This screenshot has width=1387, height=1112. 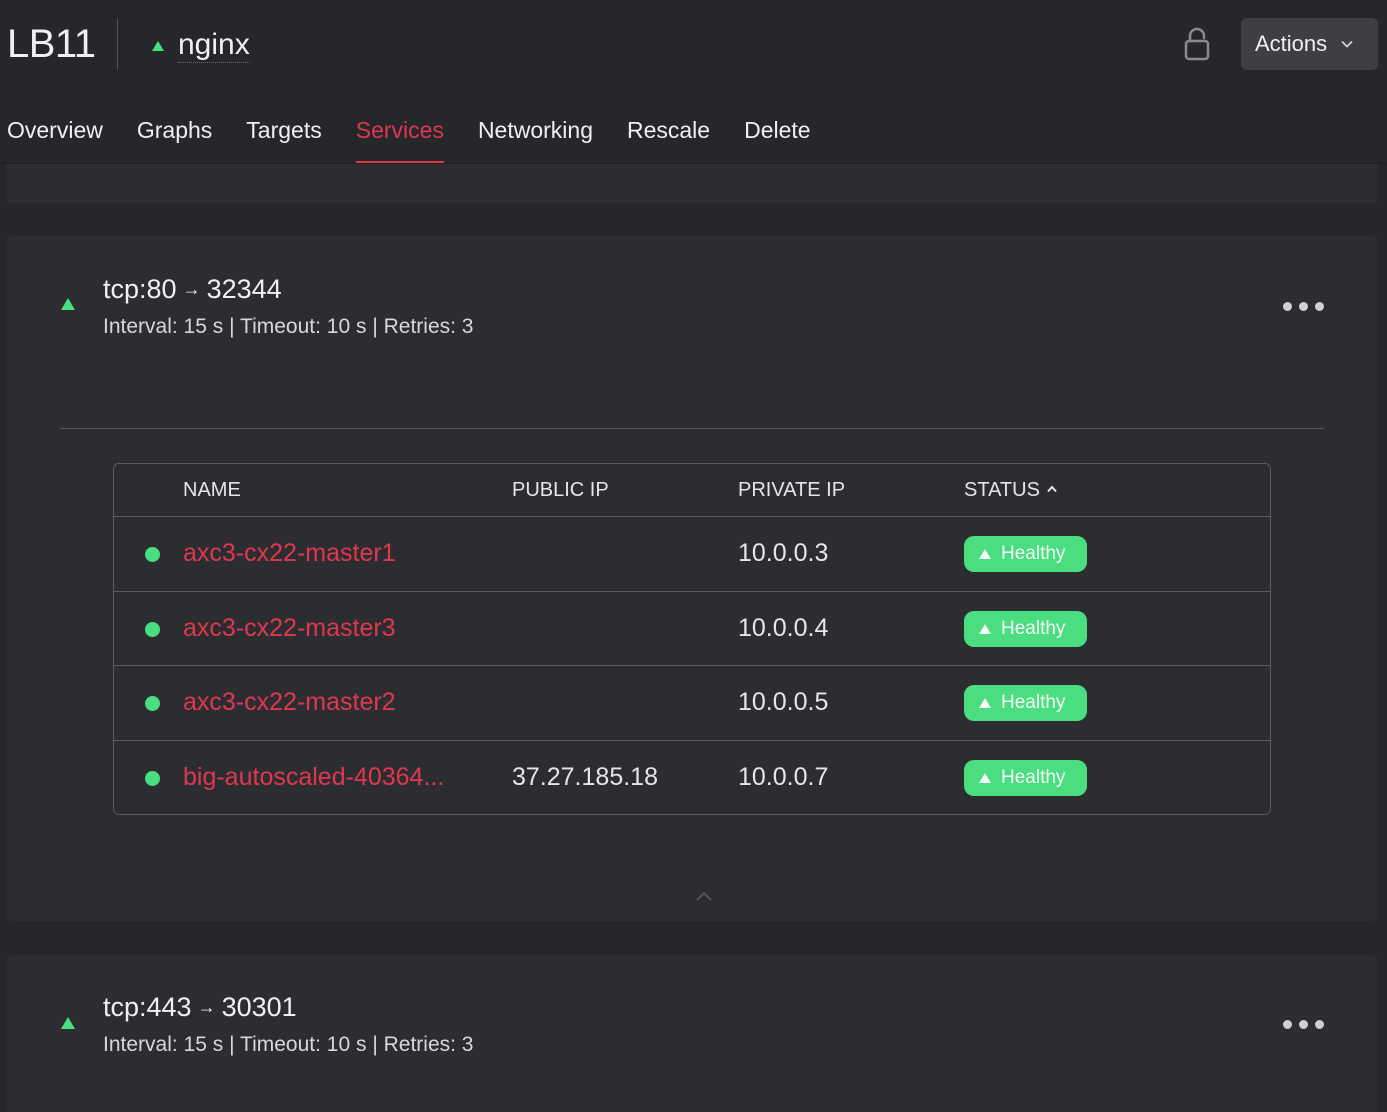 What do you see at coordinates (585, 776) in the screenshot?
I see `target-public-ip: 37.27.185.18` at bounding box center [585, 776].